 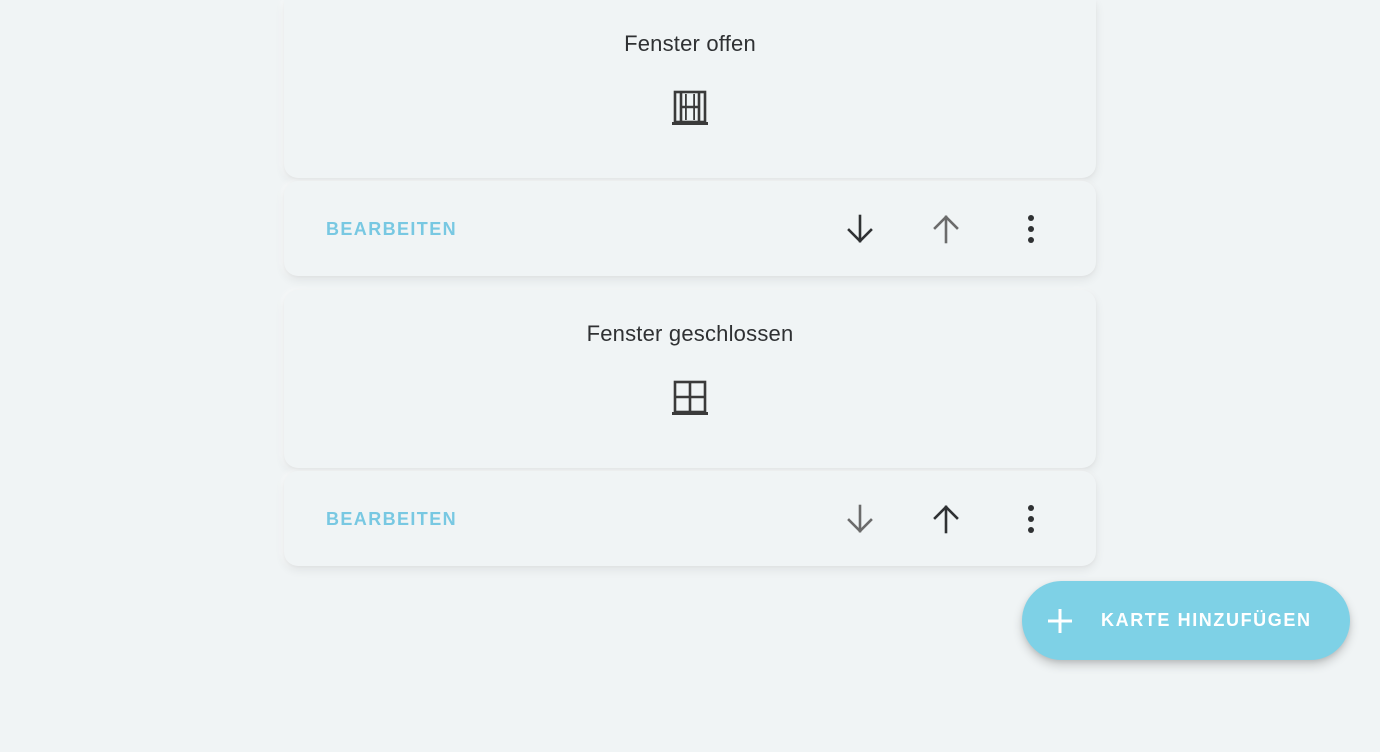 What do you see at coordinates (690, 43) in the screenshot?
I see `card-title: Fenster offen` at bounding box center [690, 43].